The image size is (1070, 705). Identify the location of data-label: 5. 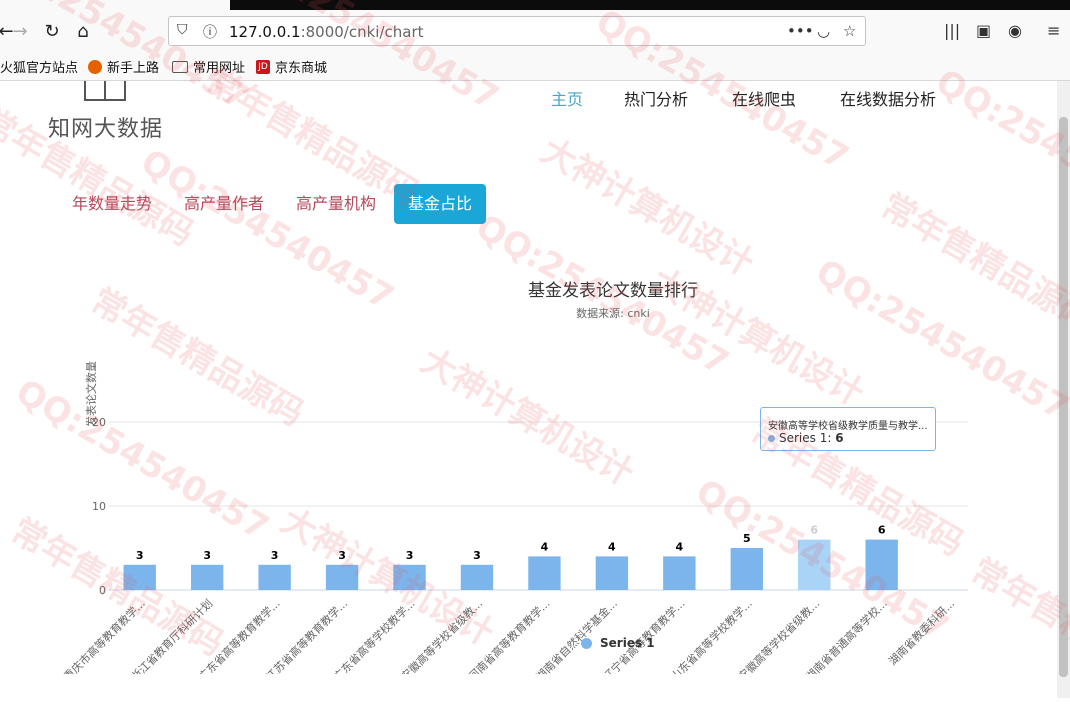
(747, 538).